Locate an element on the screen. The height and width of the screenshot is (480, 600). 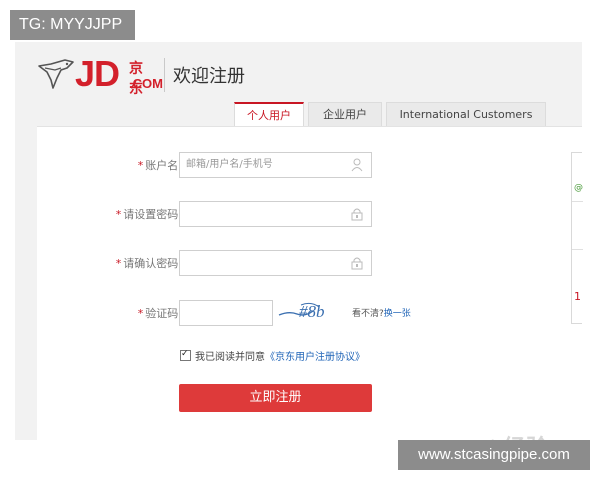
username-row: * 账户名: is located at coordinates (109, 166).